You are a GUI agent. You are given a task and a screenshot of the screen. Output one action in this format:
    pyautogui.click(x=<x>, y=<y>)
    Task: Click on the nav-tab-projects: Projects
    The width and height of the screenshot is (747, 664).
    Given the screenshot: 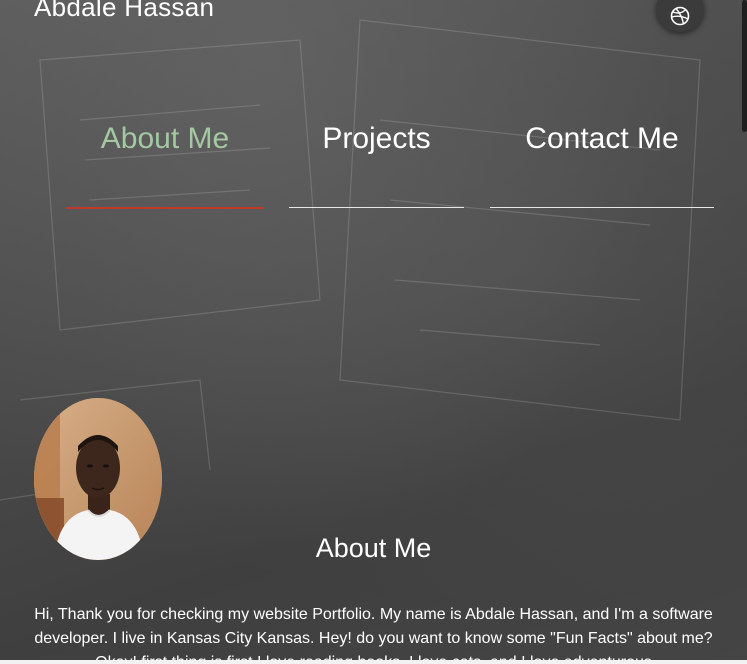 What is the action you would take?
    pyautogui.click(x=376, y=165)
    